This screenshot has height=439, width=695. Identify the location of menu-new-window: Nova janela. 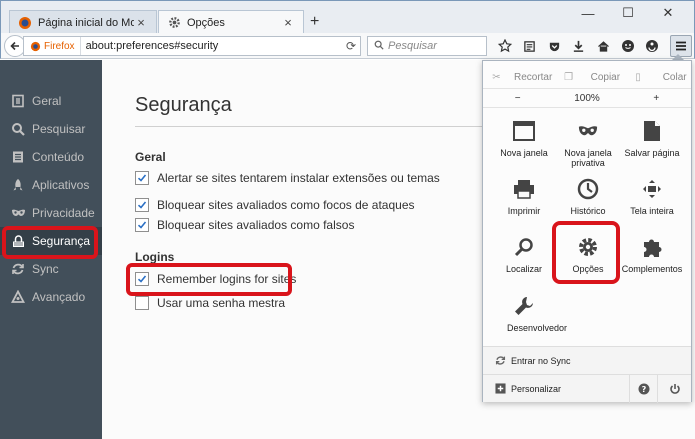
(524, 138).